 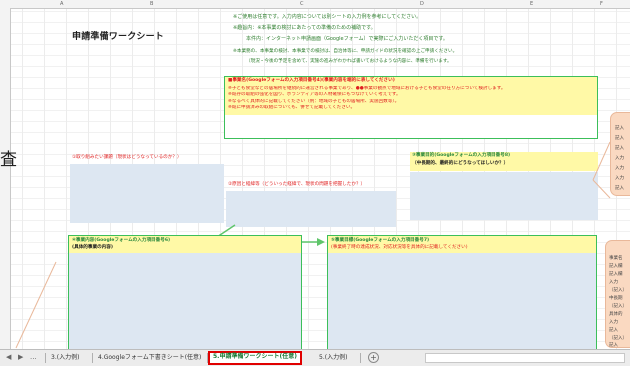 I want to click on column-letter: C, so click(x=302, y=4).